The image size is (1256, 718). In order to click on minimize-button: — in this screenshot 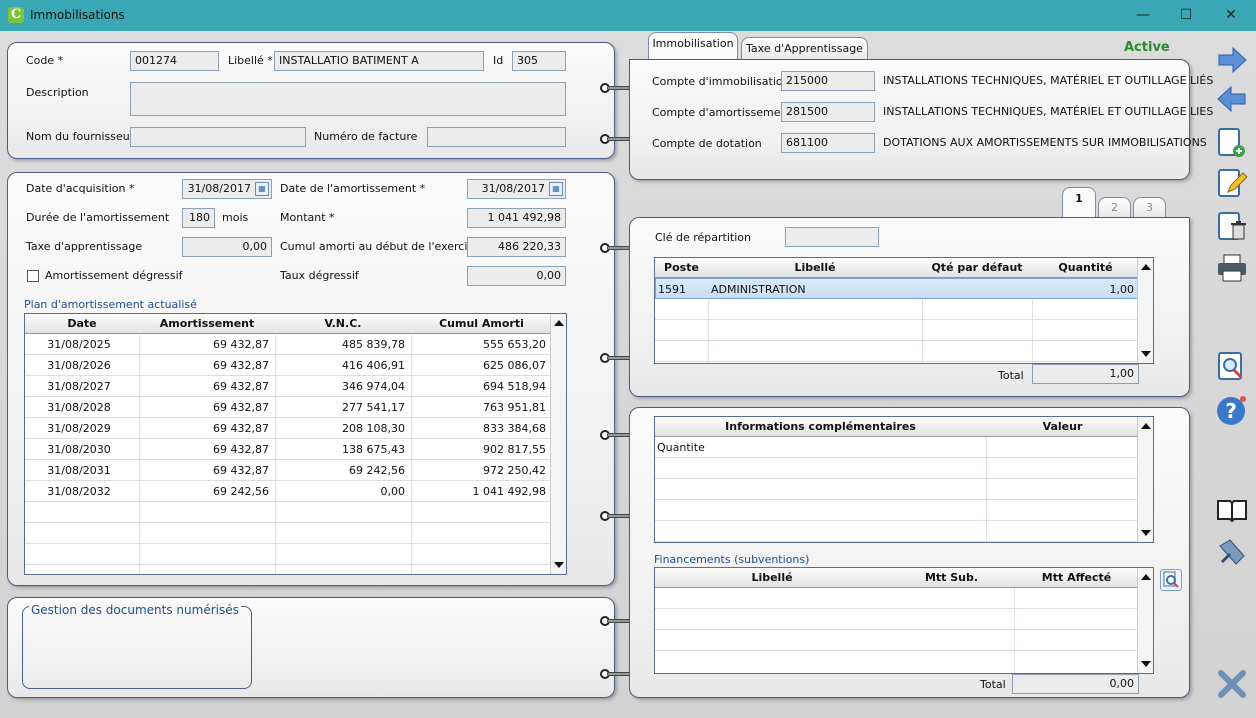, I will do `click(1143, 15)`.